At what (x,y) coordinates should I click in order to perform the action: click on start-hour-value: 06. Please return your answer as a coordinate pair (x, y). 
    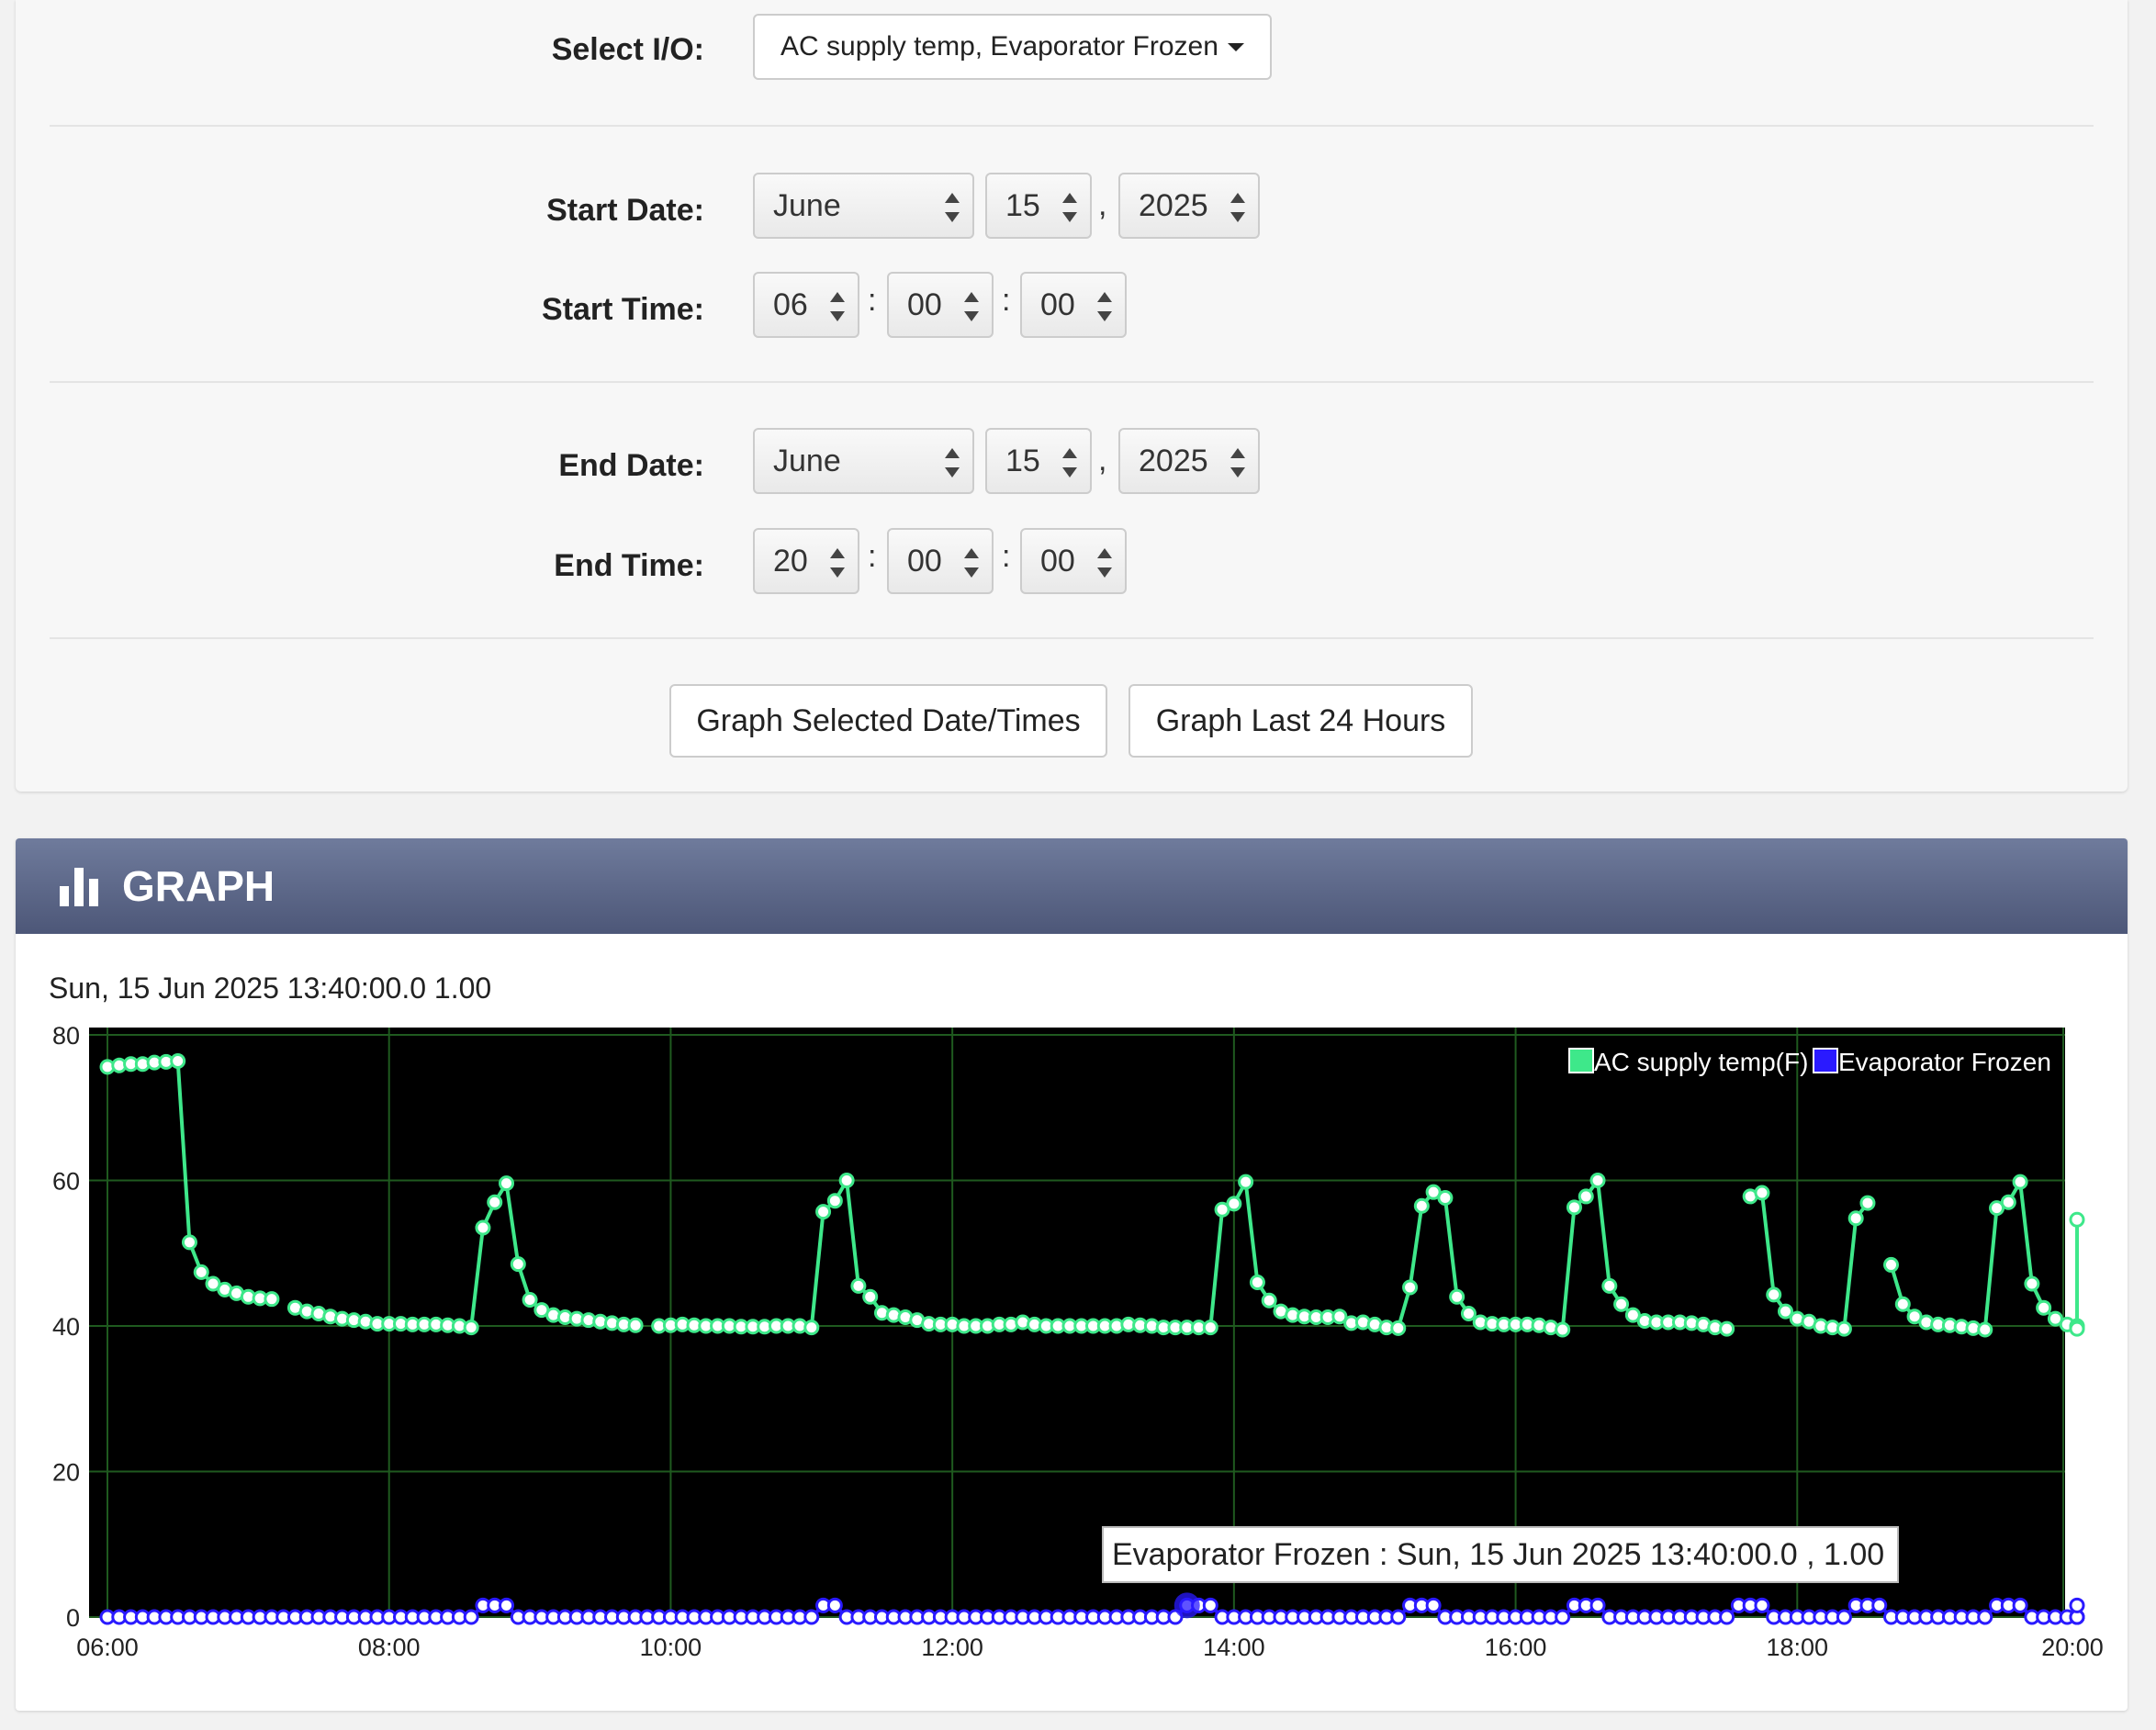
    Looking at the image, I should click on (790, 304).